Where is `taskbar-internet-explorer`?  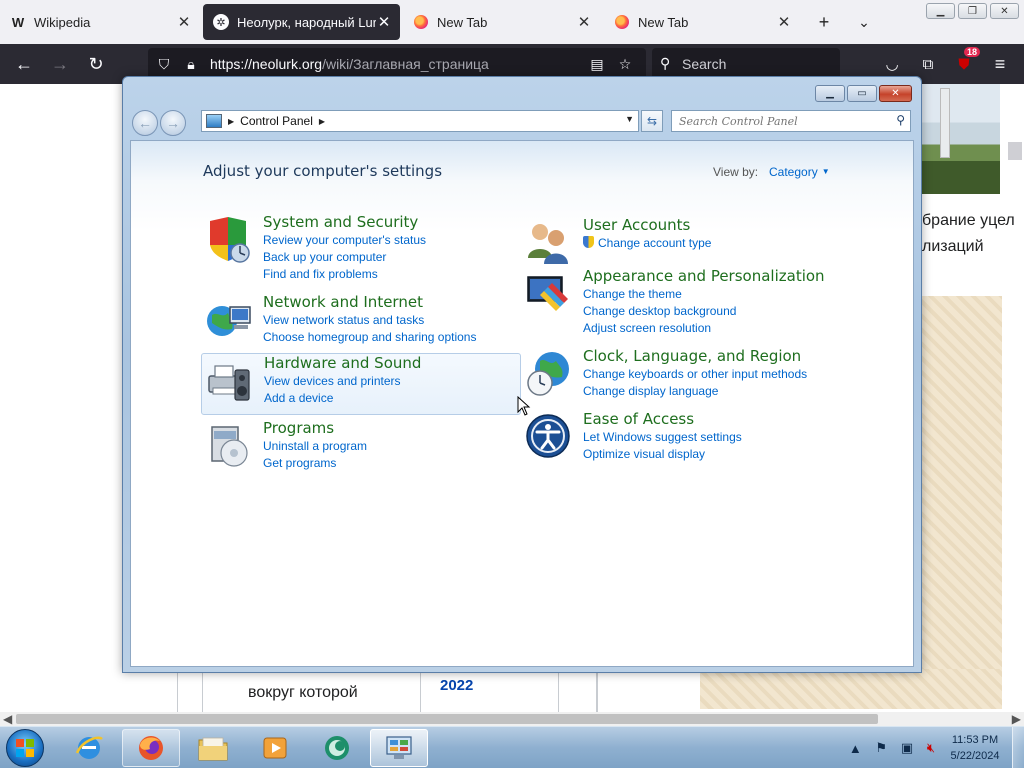 taskbar-internet-explorer is located at coordinates (89, 748).